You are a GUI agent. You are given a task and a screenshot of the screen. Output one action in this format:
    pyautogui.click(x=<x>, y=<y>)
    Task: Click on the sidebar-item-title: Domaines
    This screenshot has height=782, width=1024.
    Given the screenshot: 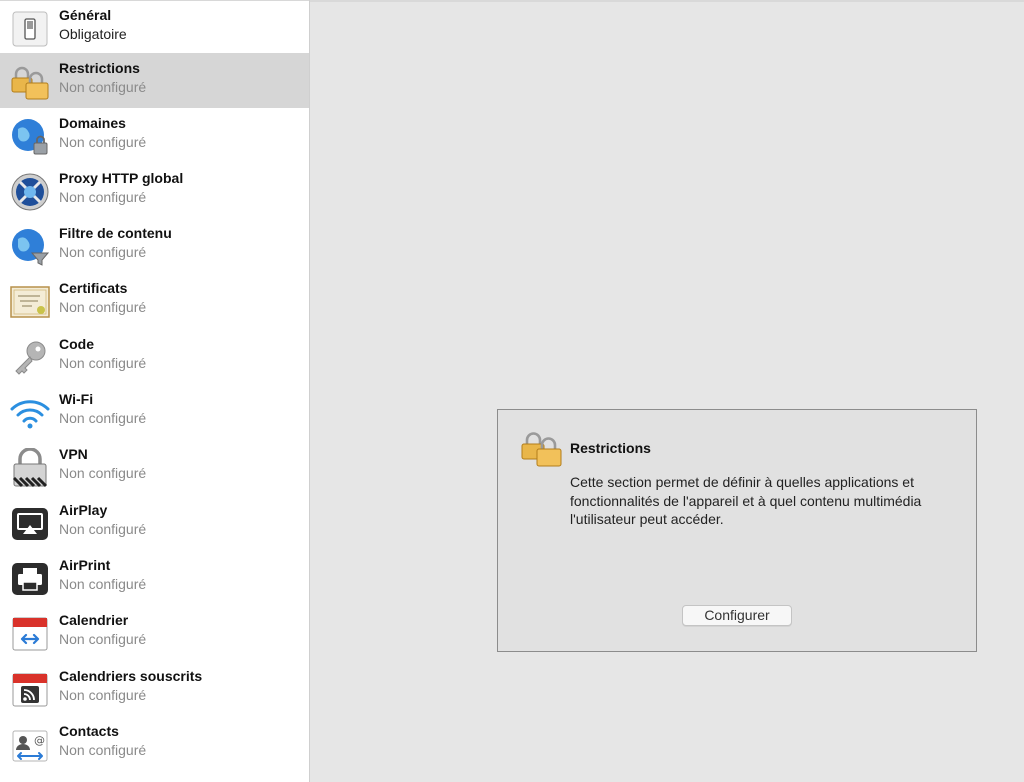 What is the action you would take?
    pyautogui.click(x=92, y=123)
    